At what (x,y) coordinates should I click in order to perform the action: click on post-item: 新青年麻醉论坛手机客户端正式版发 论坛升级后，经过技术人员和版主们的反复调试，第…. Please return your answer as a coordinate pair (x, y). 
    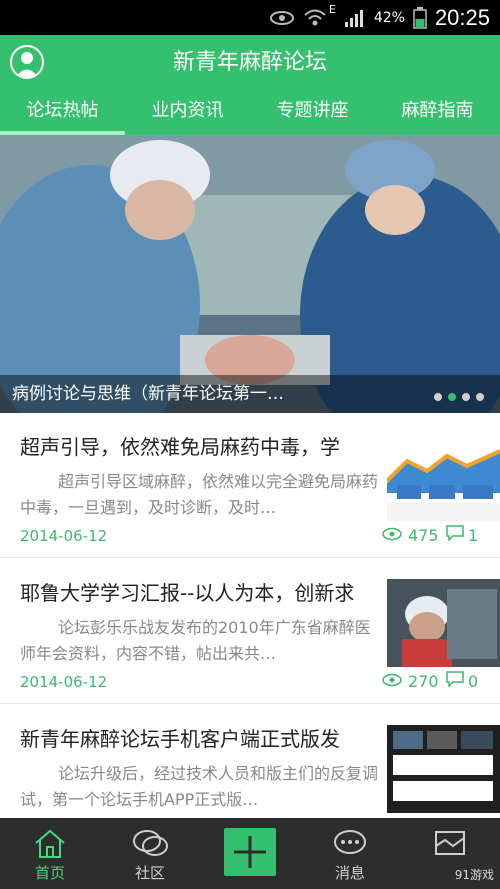
    Looking at the image, I should click on (250, 761).